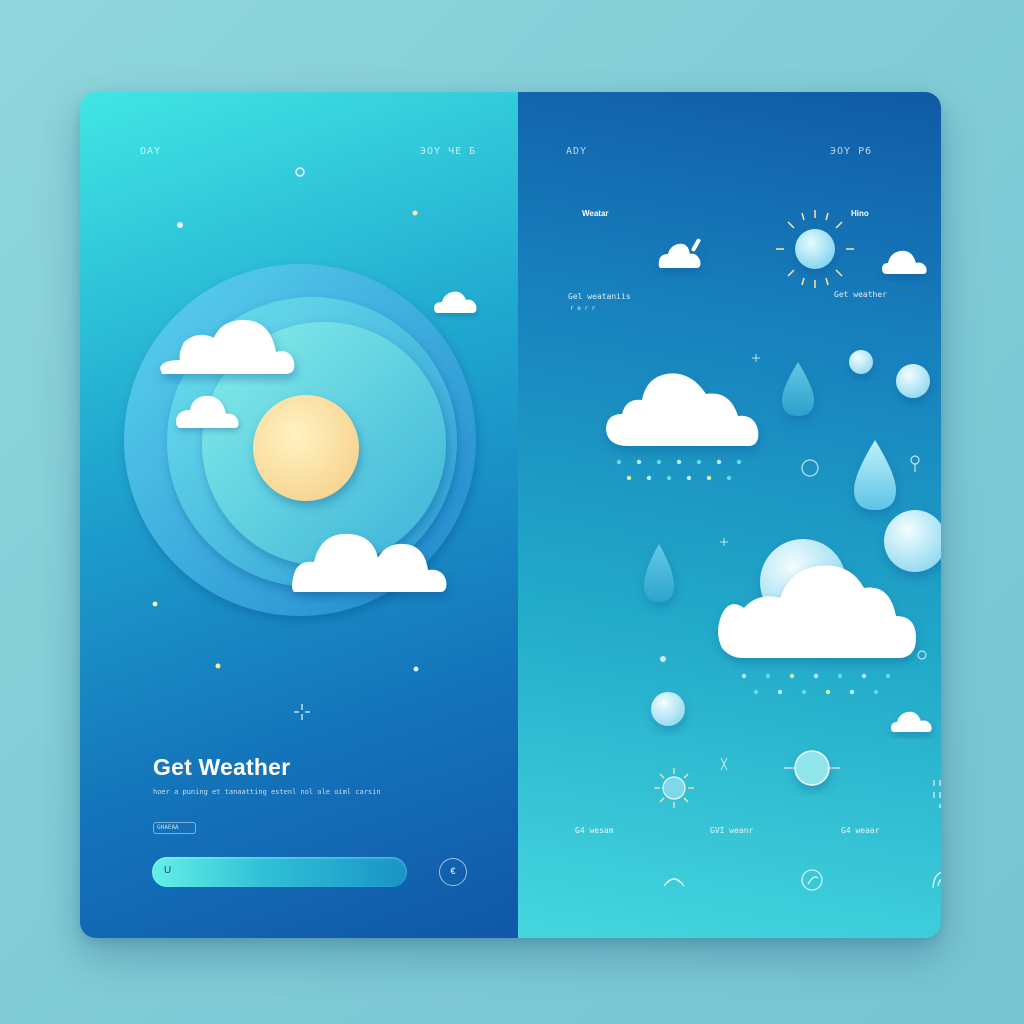 Image resolution: width=1024 pixels, height=1024 pixels. Describe the element at coordinates (937, 794) in the screenshot. I see `rain-icon` at that location.